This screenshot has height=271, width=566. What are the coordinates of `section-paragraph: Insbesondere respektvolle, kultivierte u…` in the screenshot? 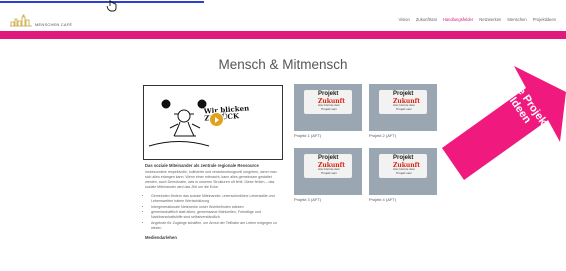 It's located at (211, 179).